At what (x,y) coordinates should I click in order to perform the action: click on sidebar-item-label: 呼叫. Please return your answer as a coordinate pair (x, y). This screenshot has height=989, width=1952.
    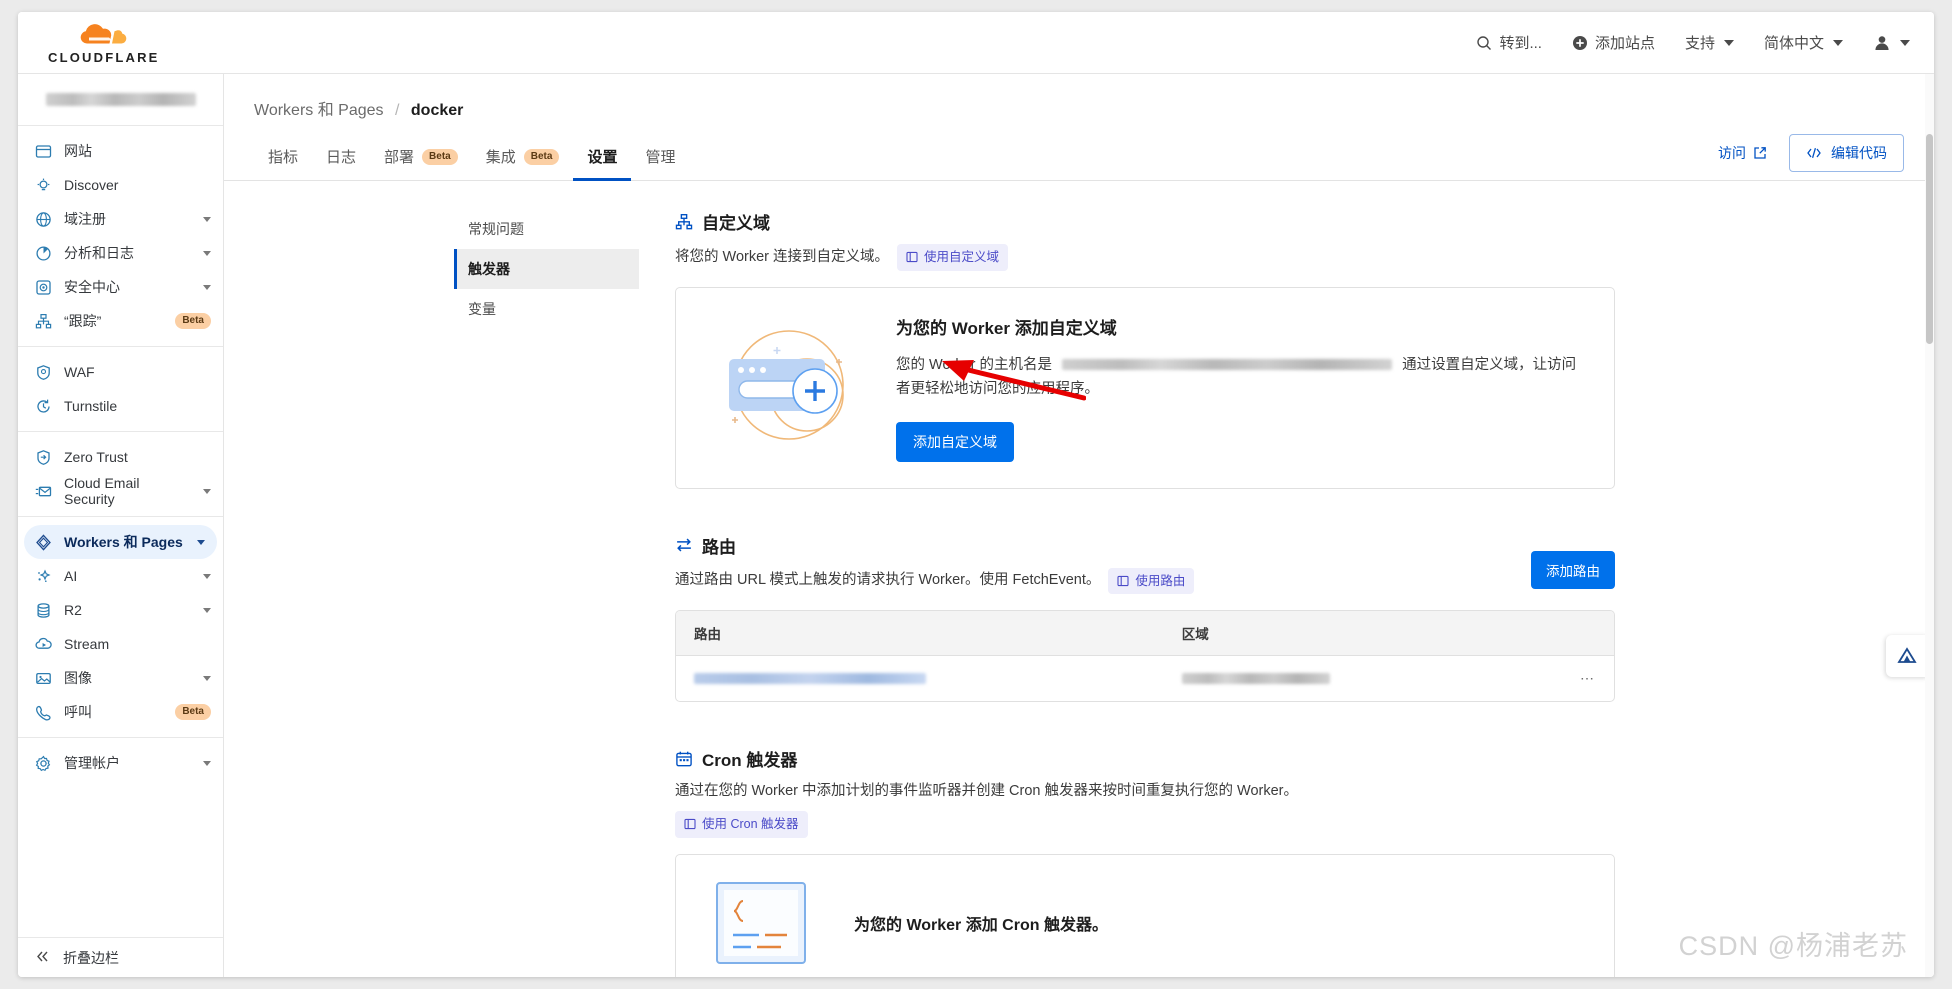
    Looking at the image, I should click on (78, 712).